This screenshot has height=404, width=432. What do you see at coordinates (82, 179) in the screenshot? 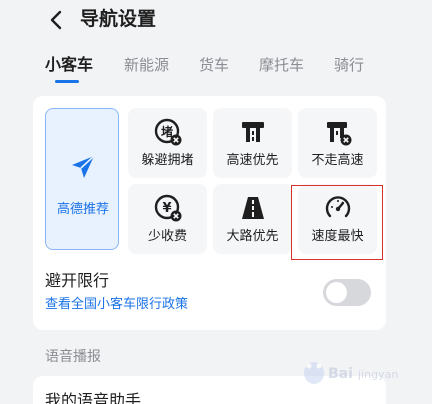
I see `option-recommended: 高德推荐` at bounding box center [82, 179].